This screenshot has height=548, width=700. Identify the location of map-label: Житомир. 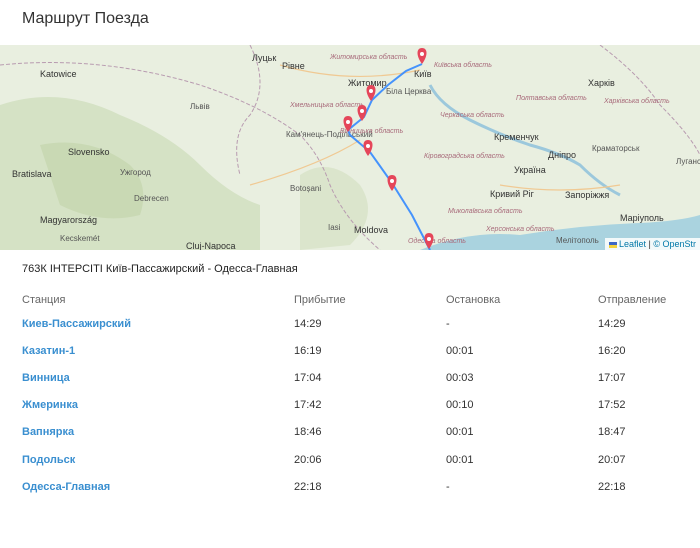
(367, 83).